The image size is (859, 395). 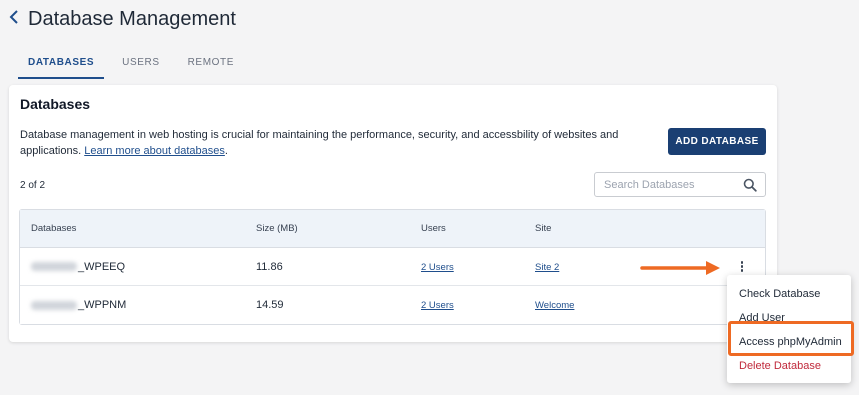 What do you see at coordinates (433, 228) in the screenshot?
I see `col-header-users: Users` at bounding box center [433, 228].